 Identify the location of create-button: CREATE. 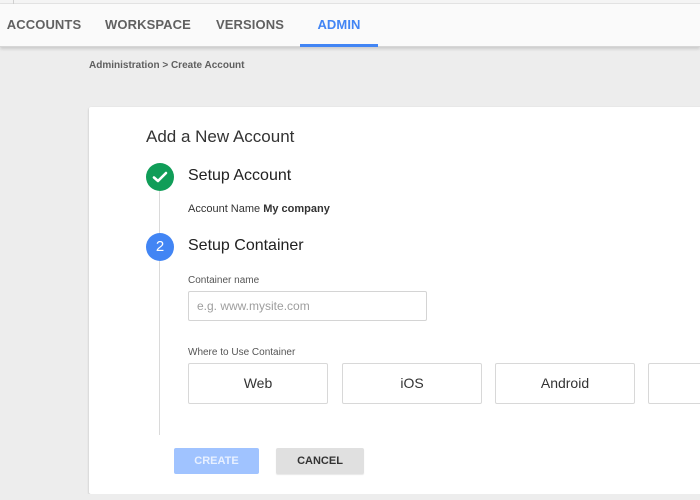
(216, 461).